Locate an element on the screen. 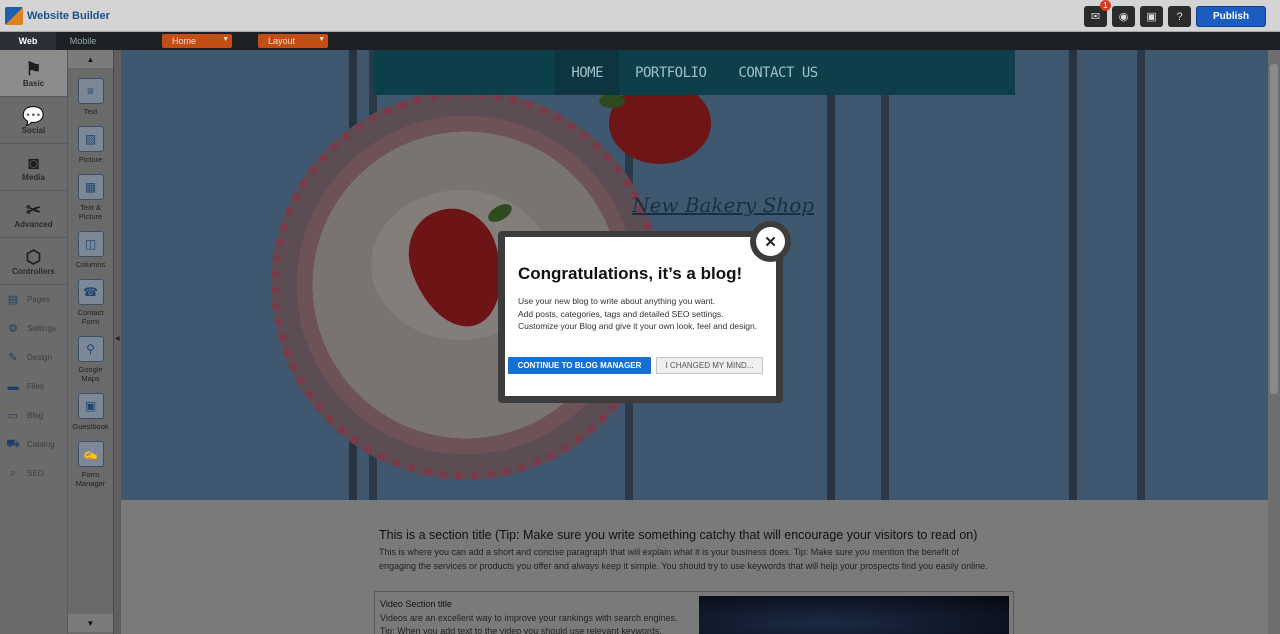 The image size is (1280, 634). nav-label: Pages is located at coordinates (38, 299).